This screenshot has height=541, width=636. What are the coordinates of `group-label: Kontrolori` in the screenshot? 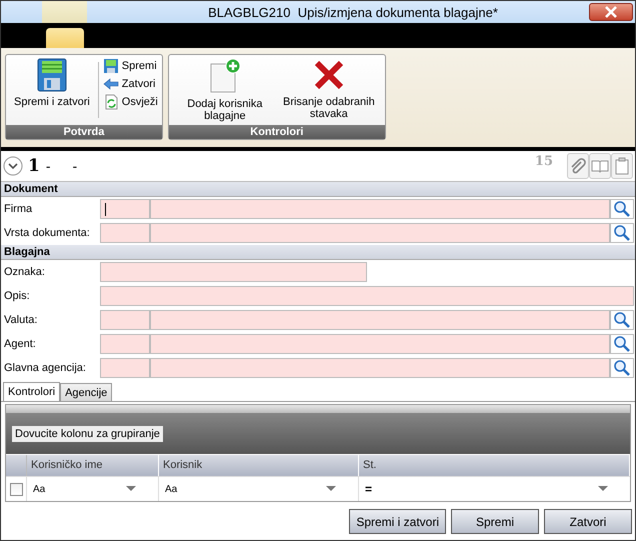 It's located at (276, 132).